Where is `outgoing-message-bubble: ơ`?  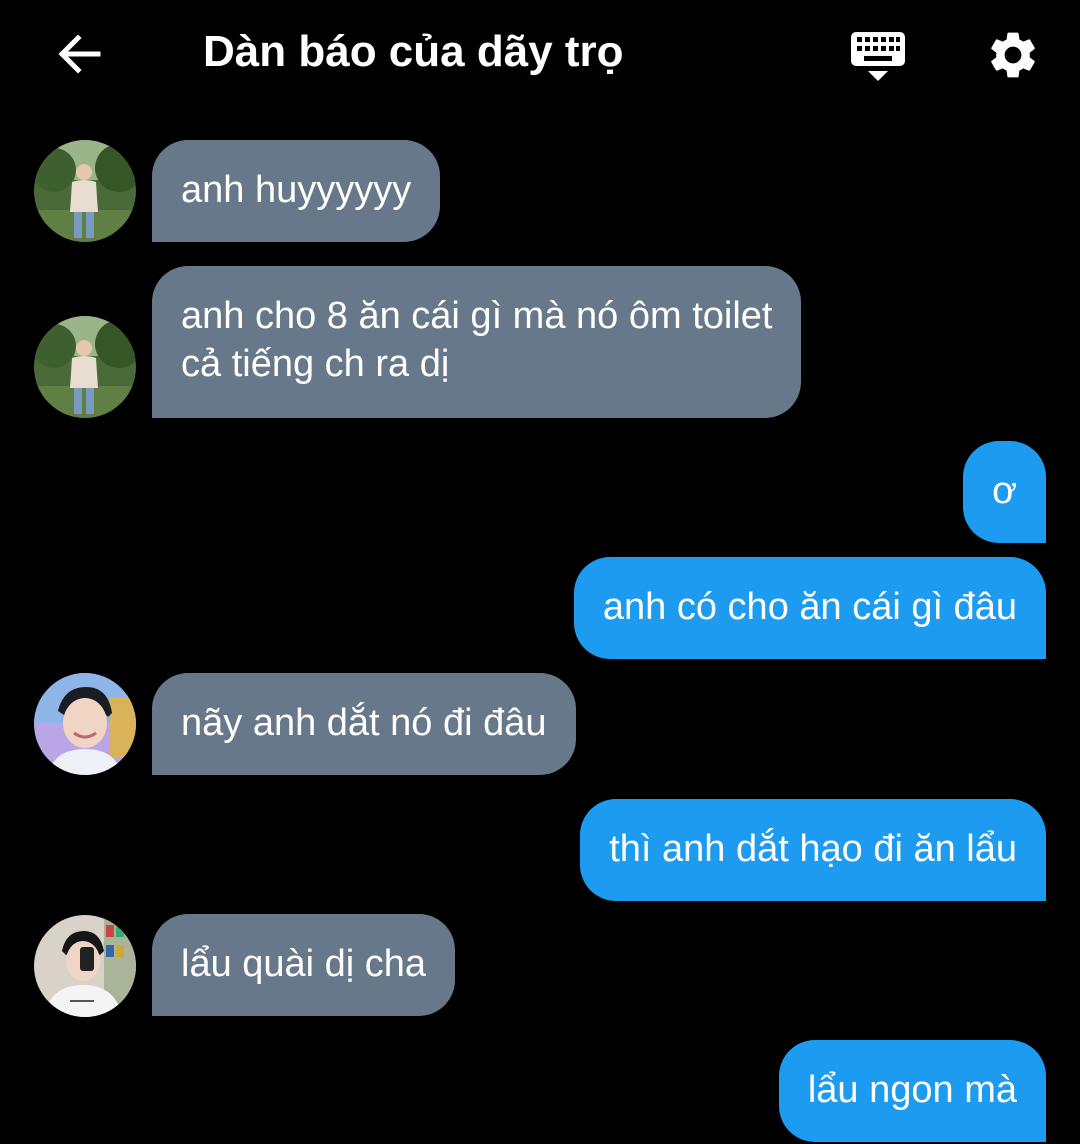 outgoing-message-bubble: ơ is located at coordinates (1004, 492).